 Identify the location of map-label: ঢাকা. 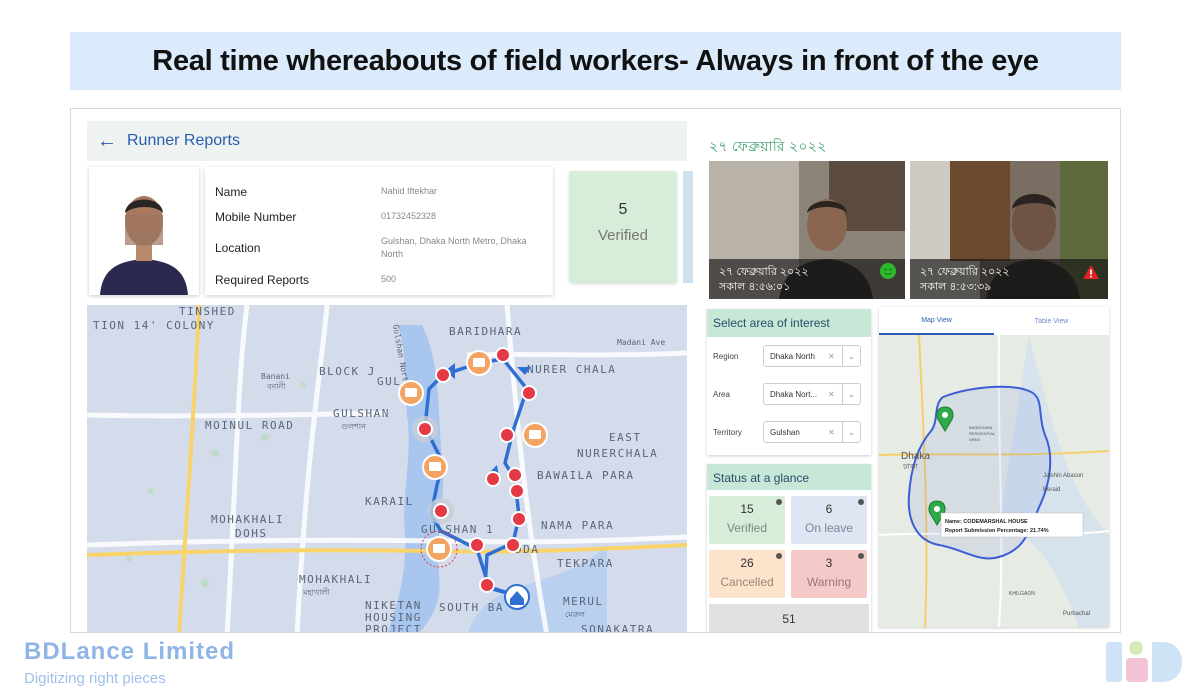
(910, 466).